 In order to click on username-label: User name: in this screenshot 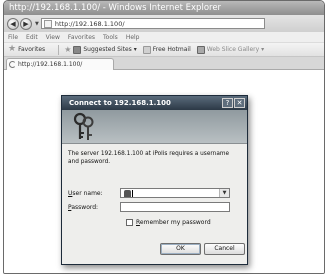, I will do `click(85, 193)`.